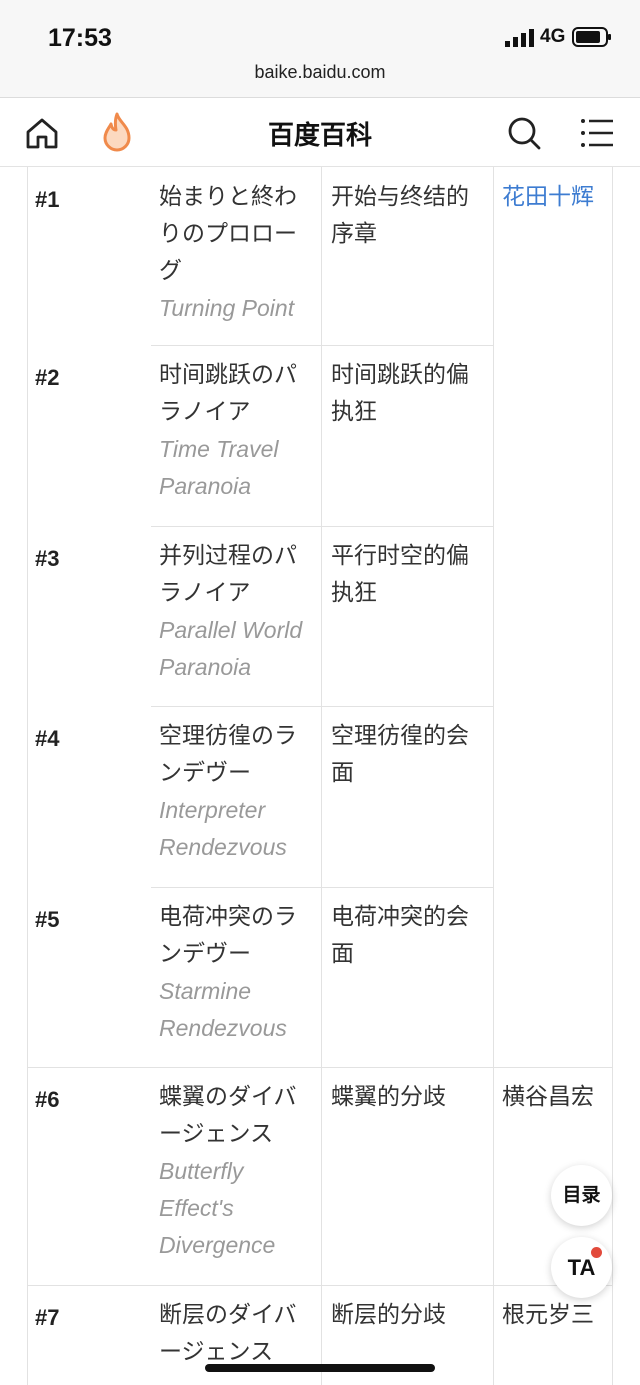 This screenshot has height=1385, width=640. Describe the element at coordinates (228, 234) in the screenshot. I see `japanese-title-text: 始まりと終わりのプロローグ` at that location.